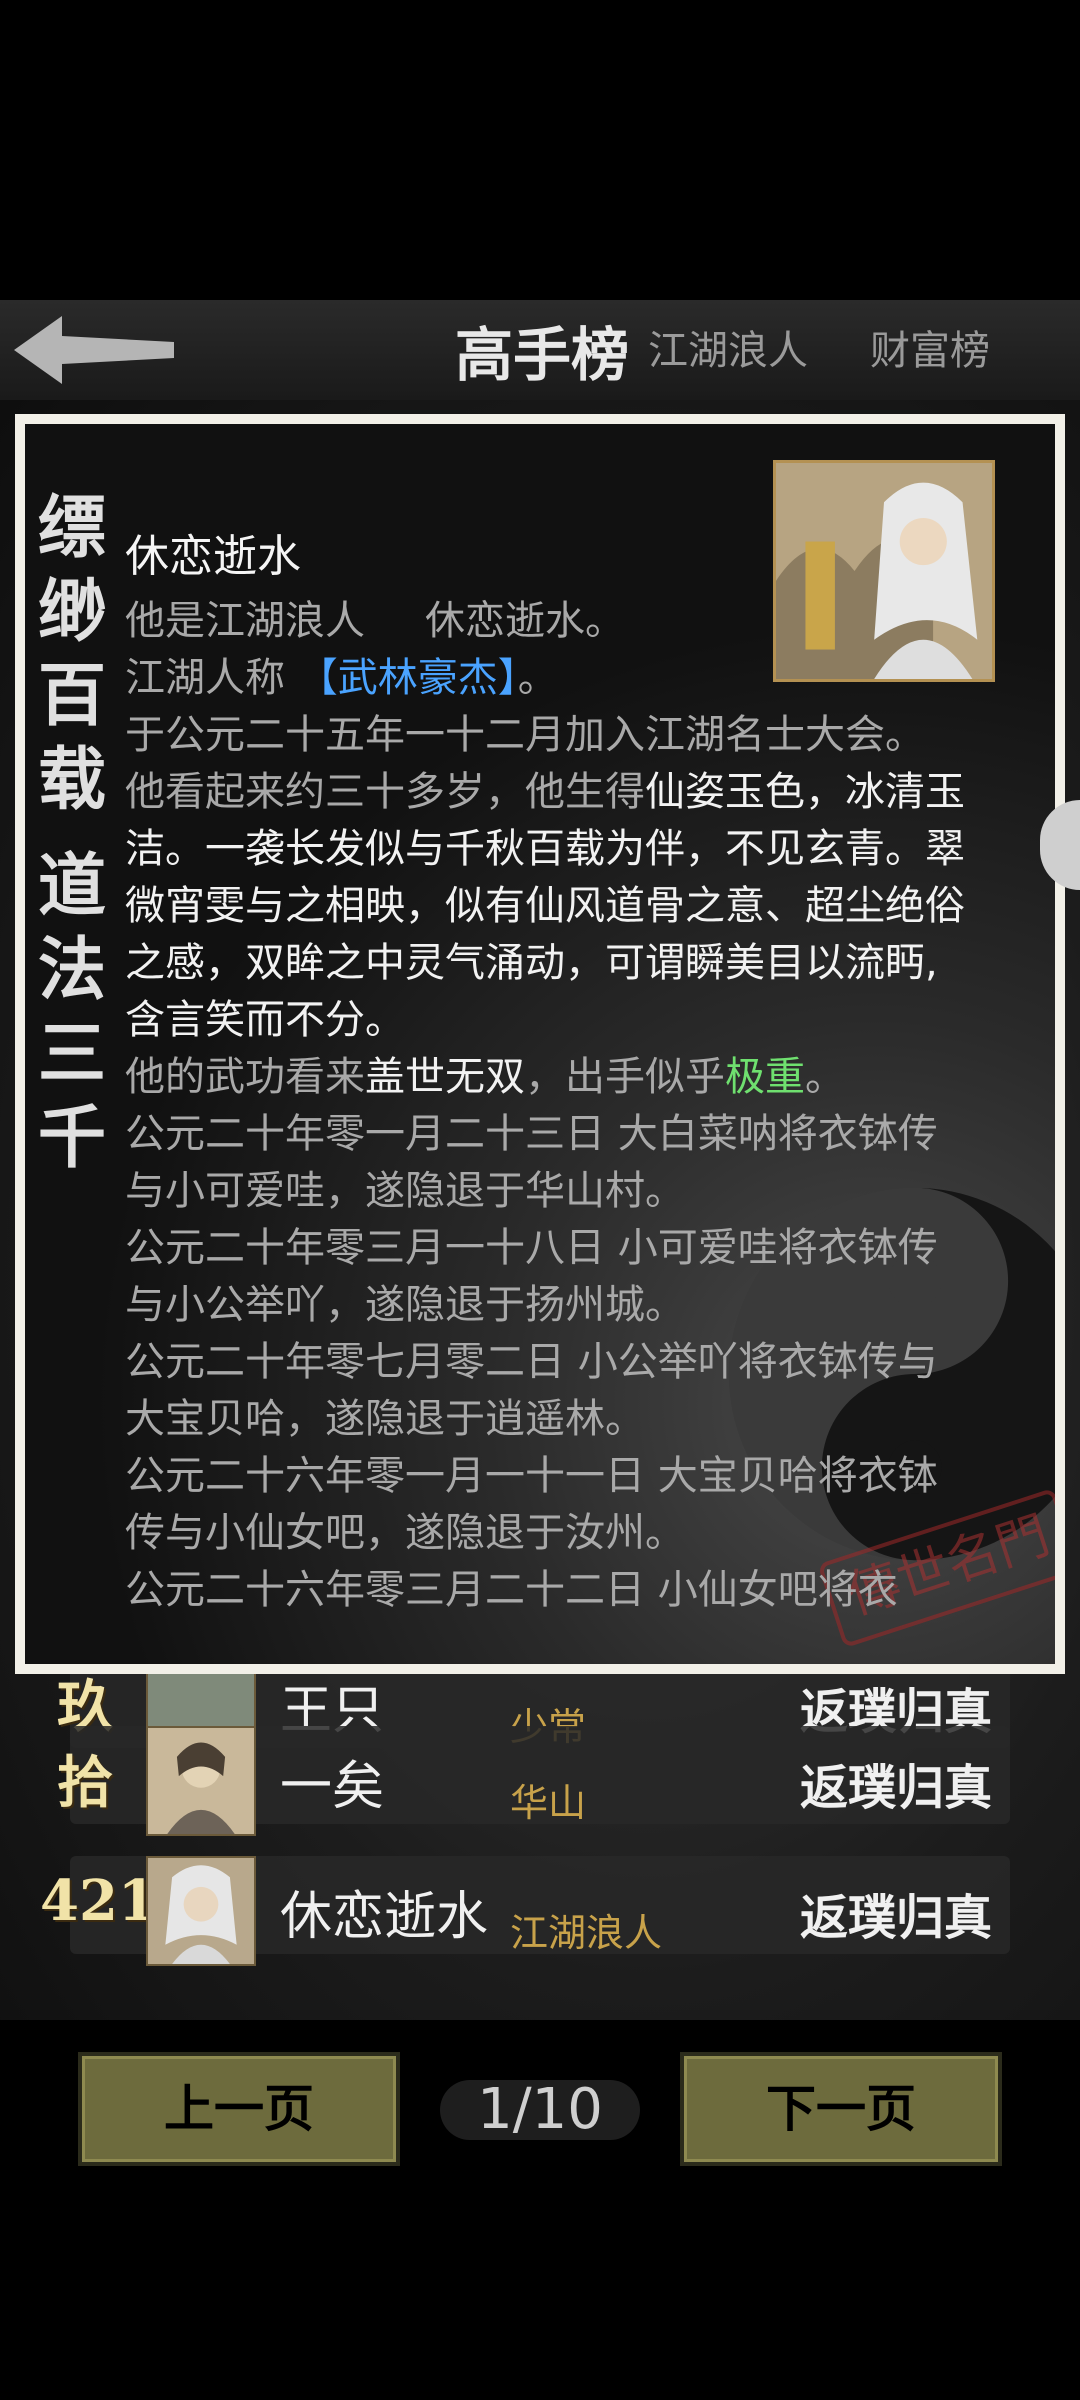 This screenshot has height=2400, width=1080. I want to click on page-indicator: 1/10, so click(540, 2110).